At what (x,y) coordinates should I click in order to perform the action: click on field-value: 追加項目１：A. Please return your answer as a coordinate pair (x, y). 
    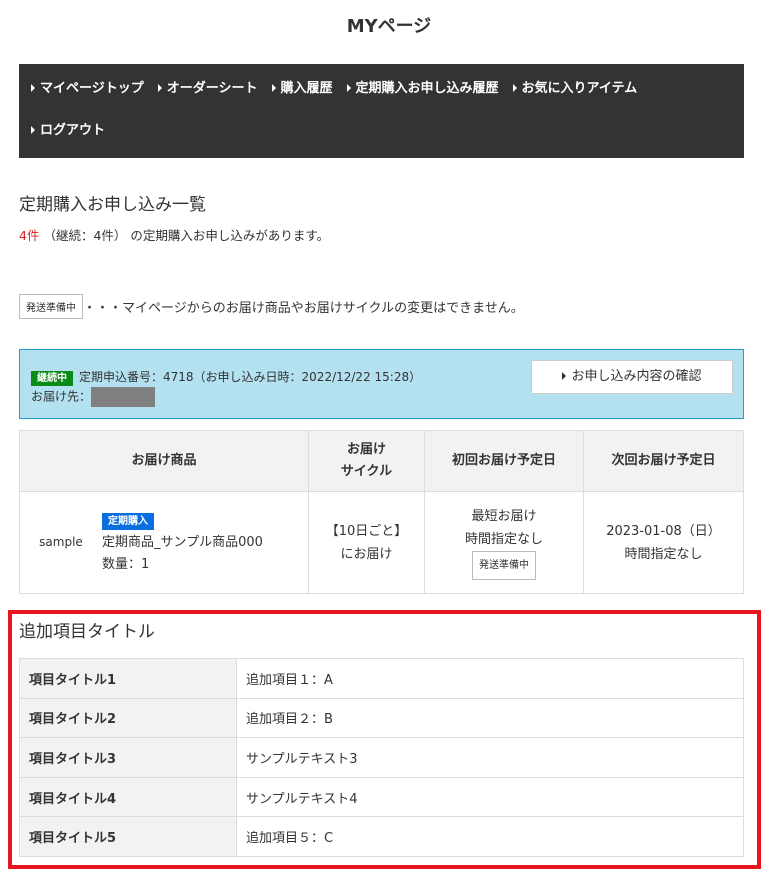
    Looking at the image, I should click on (490, 678).